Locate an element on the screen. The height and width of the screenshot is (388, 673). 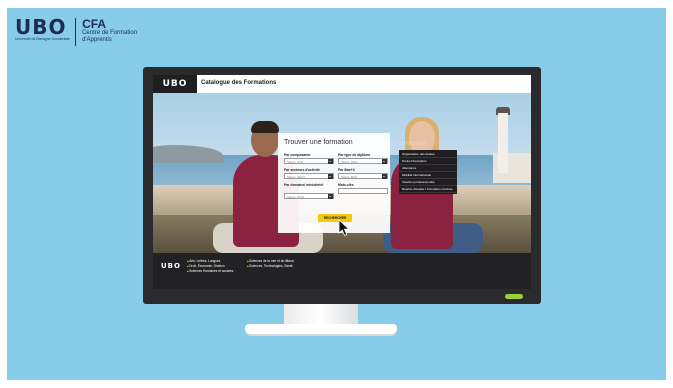
site-logo: UBO is located at coordinates (175, 84).